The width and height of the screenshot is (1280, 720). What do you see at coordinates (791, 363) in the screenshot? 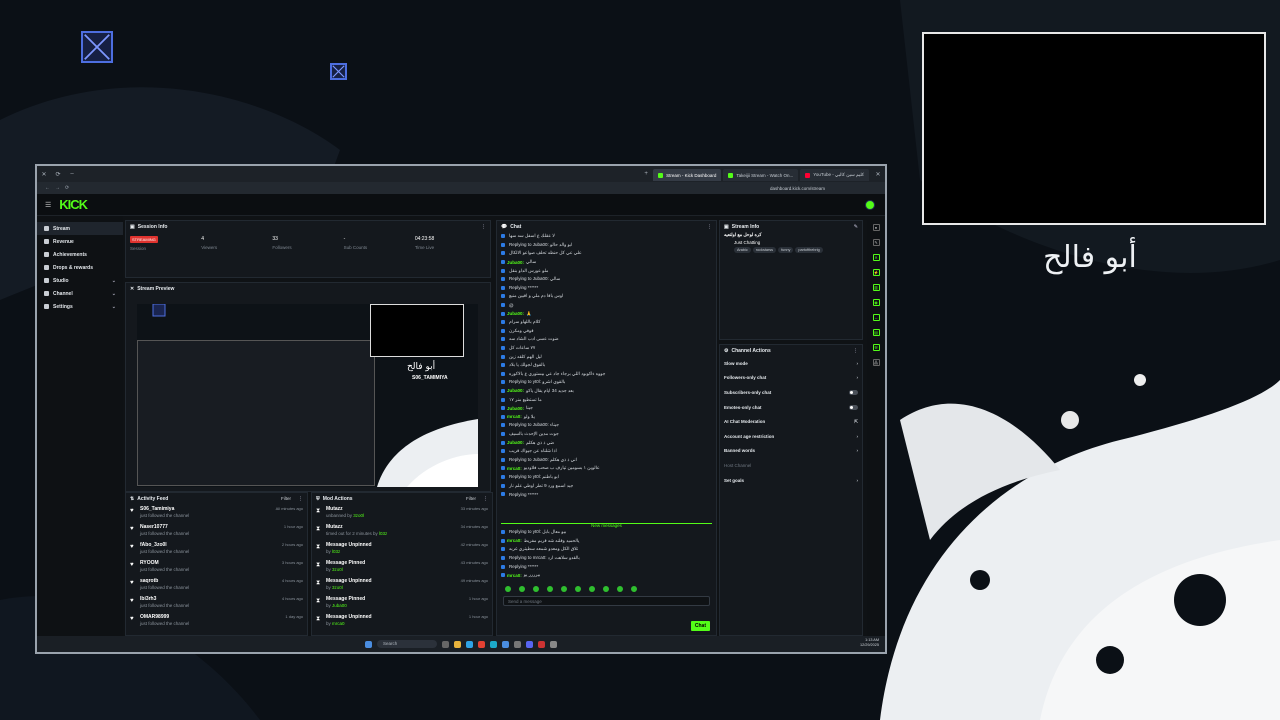
I see `channel-action-slow-mode: Slow mode ›` at bounding box center [791, 363].